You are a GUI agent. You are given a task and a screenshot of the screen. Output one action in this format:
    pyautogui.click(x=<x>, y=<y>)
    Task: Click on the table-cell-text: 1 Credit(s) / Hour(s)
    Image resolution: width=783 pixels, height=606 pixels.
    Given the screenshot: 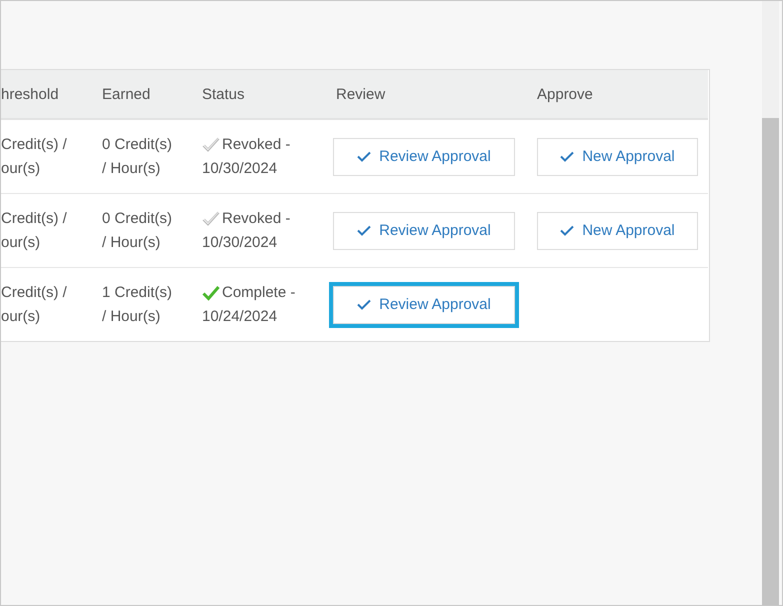 What is the action you would take?
    pyautogui.click(x=137, y=304)
    